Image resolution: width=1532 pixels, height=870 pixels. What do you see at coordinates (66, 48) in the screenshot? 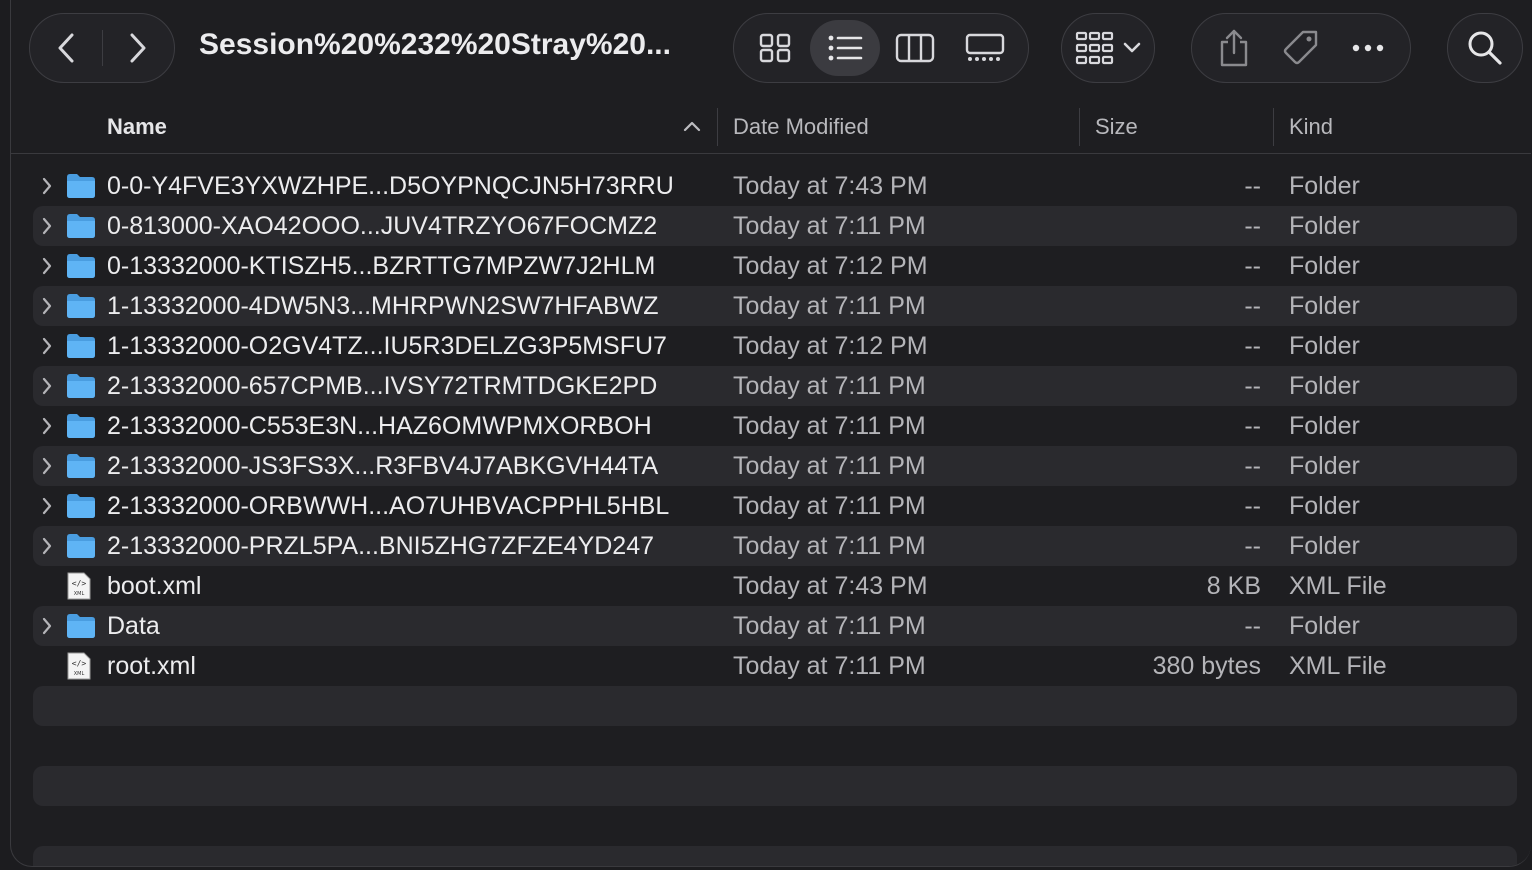
I see `back-button` at bounding box center [66, 48].